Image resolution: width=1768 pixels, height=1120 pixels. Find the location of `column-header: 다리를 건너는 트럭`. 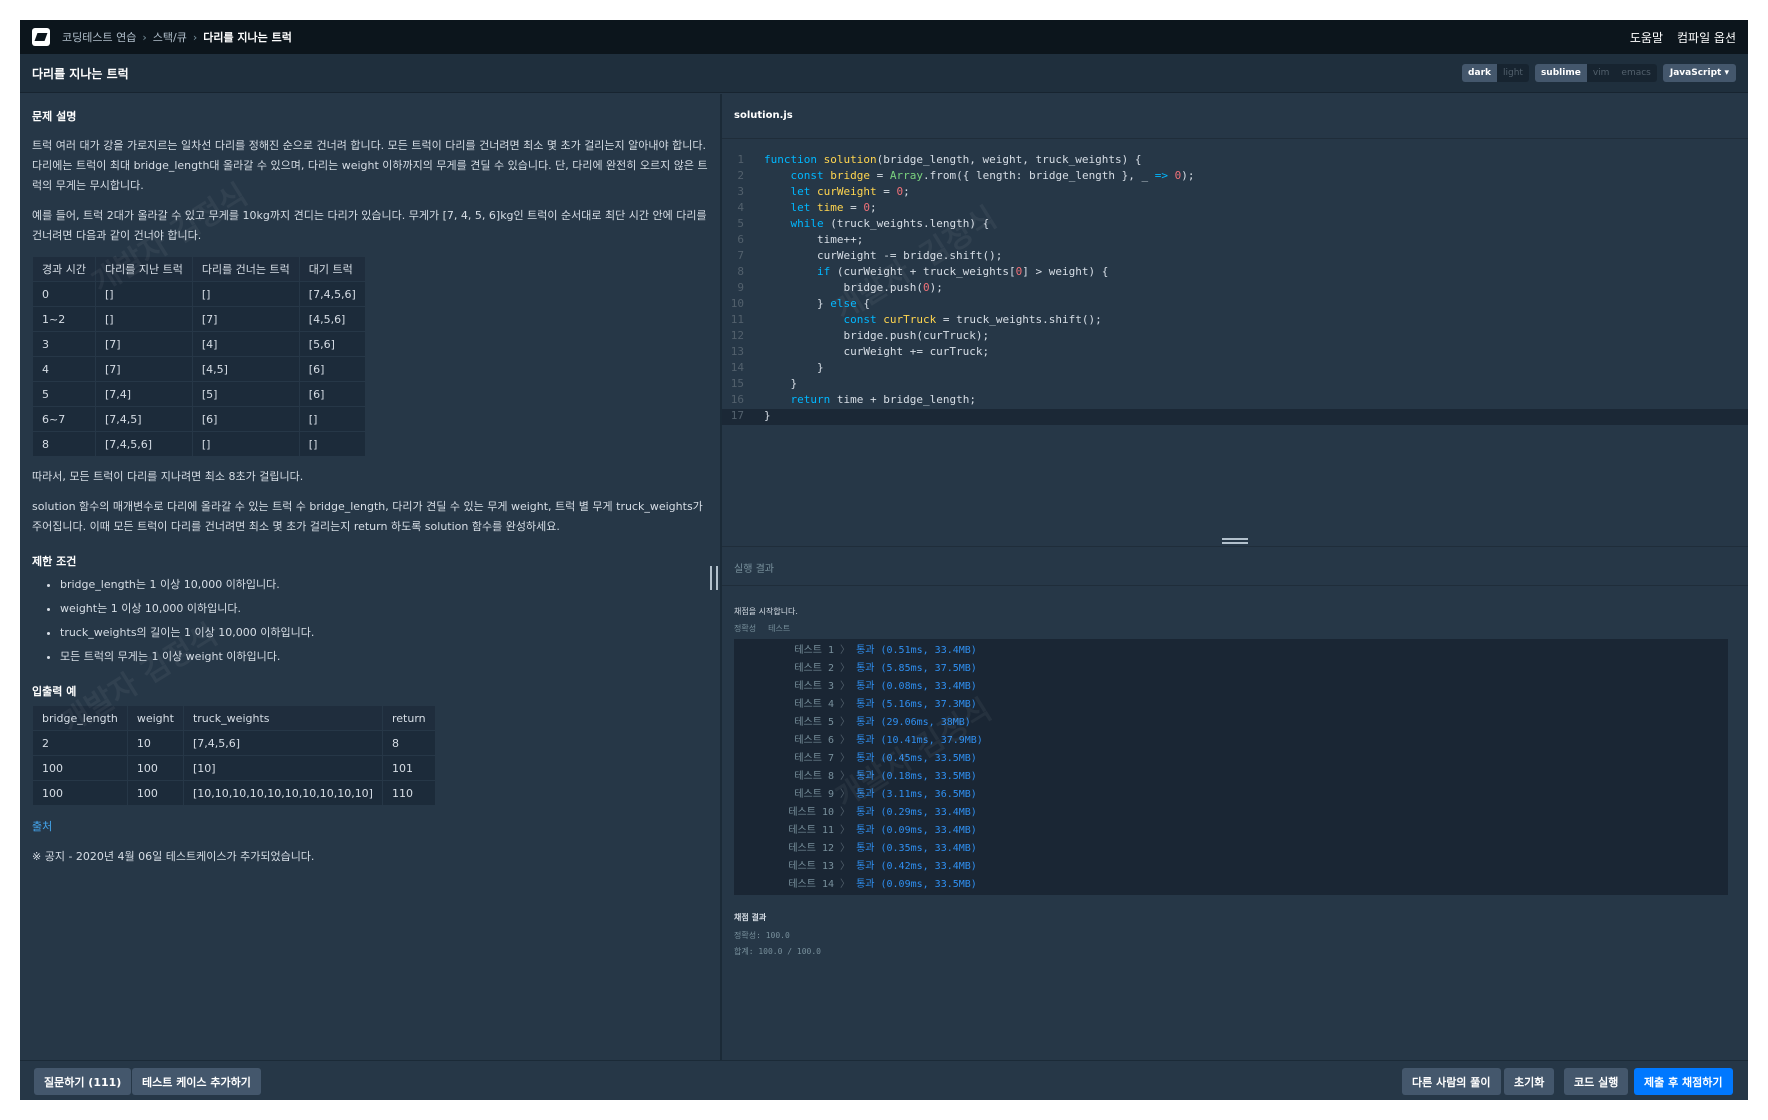

column-header: 다리를 건너는 트럭 is located at coordinates (245, 269).